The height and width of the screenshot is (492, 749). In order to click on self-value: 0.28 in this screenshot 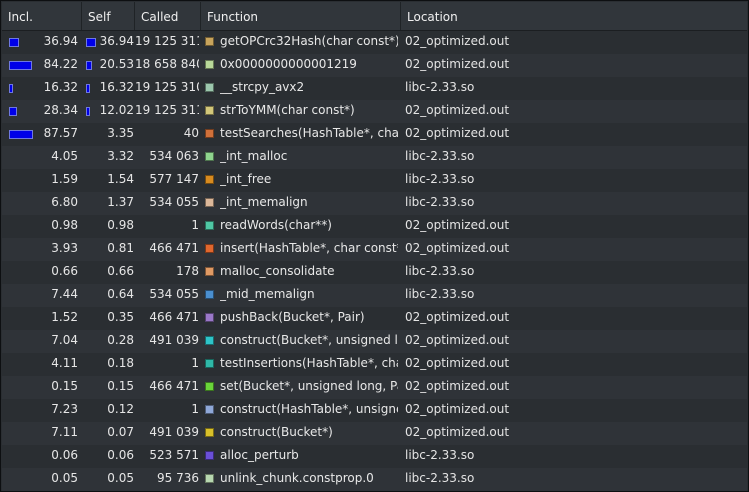, I will do `click(120, 340)`.